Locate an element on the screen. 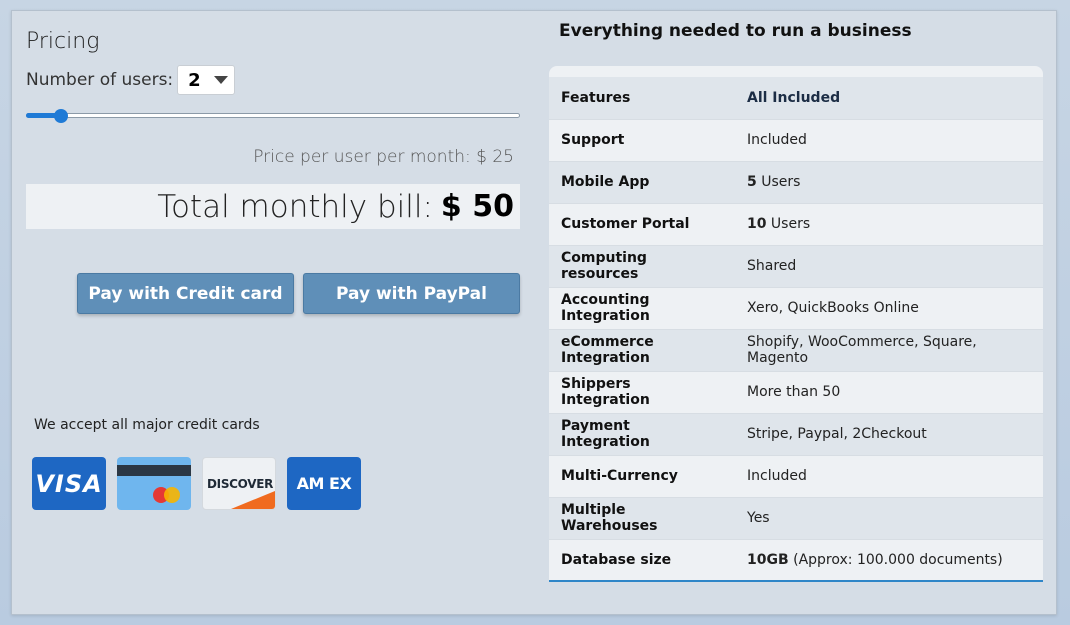 This screenshot has height=625, width=1070. table-row: Mobile App 5 Users is located at coordinates (796, 181).